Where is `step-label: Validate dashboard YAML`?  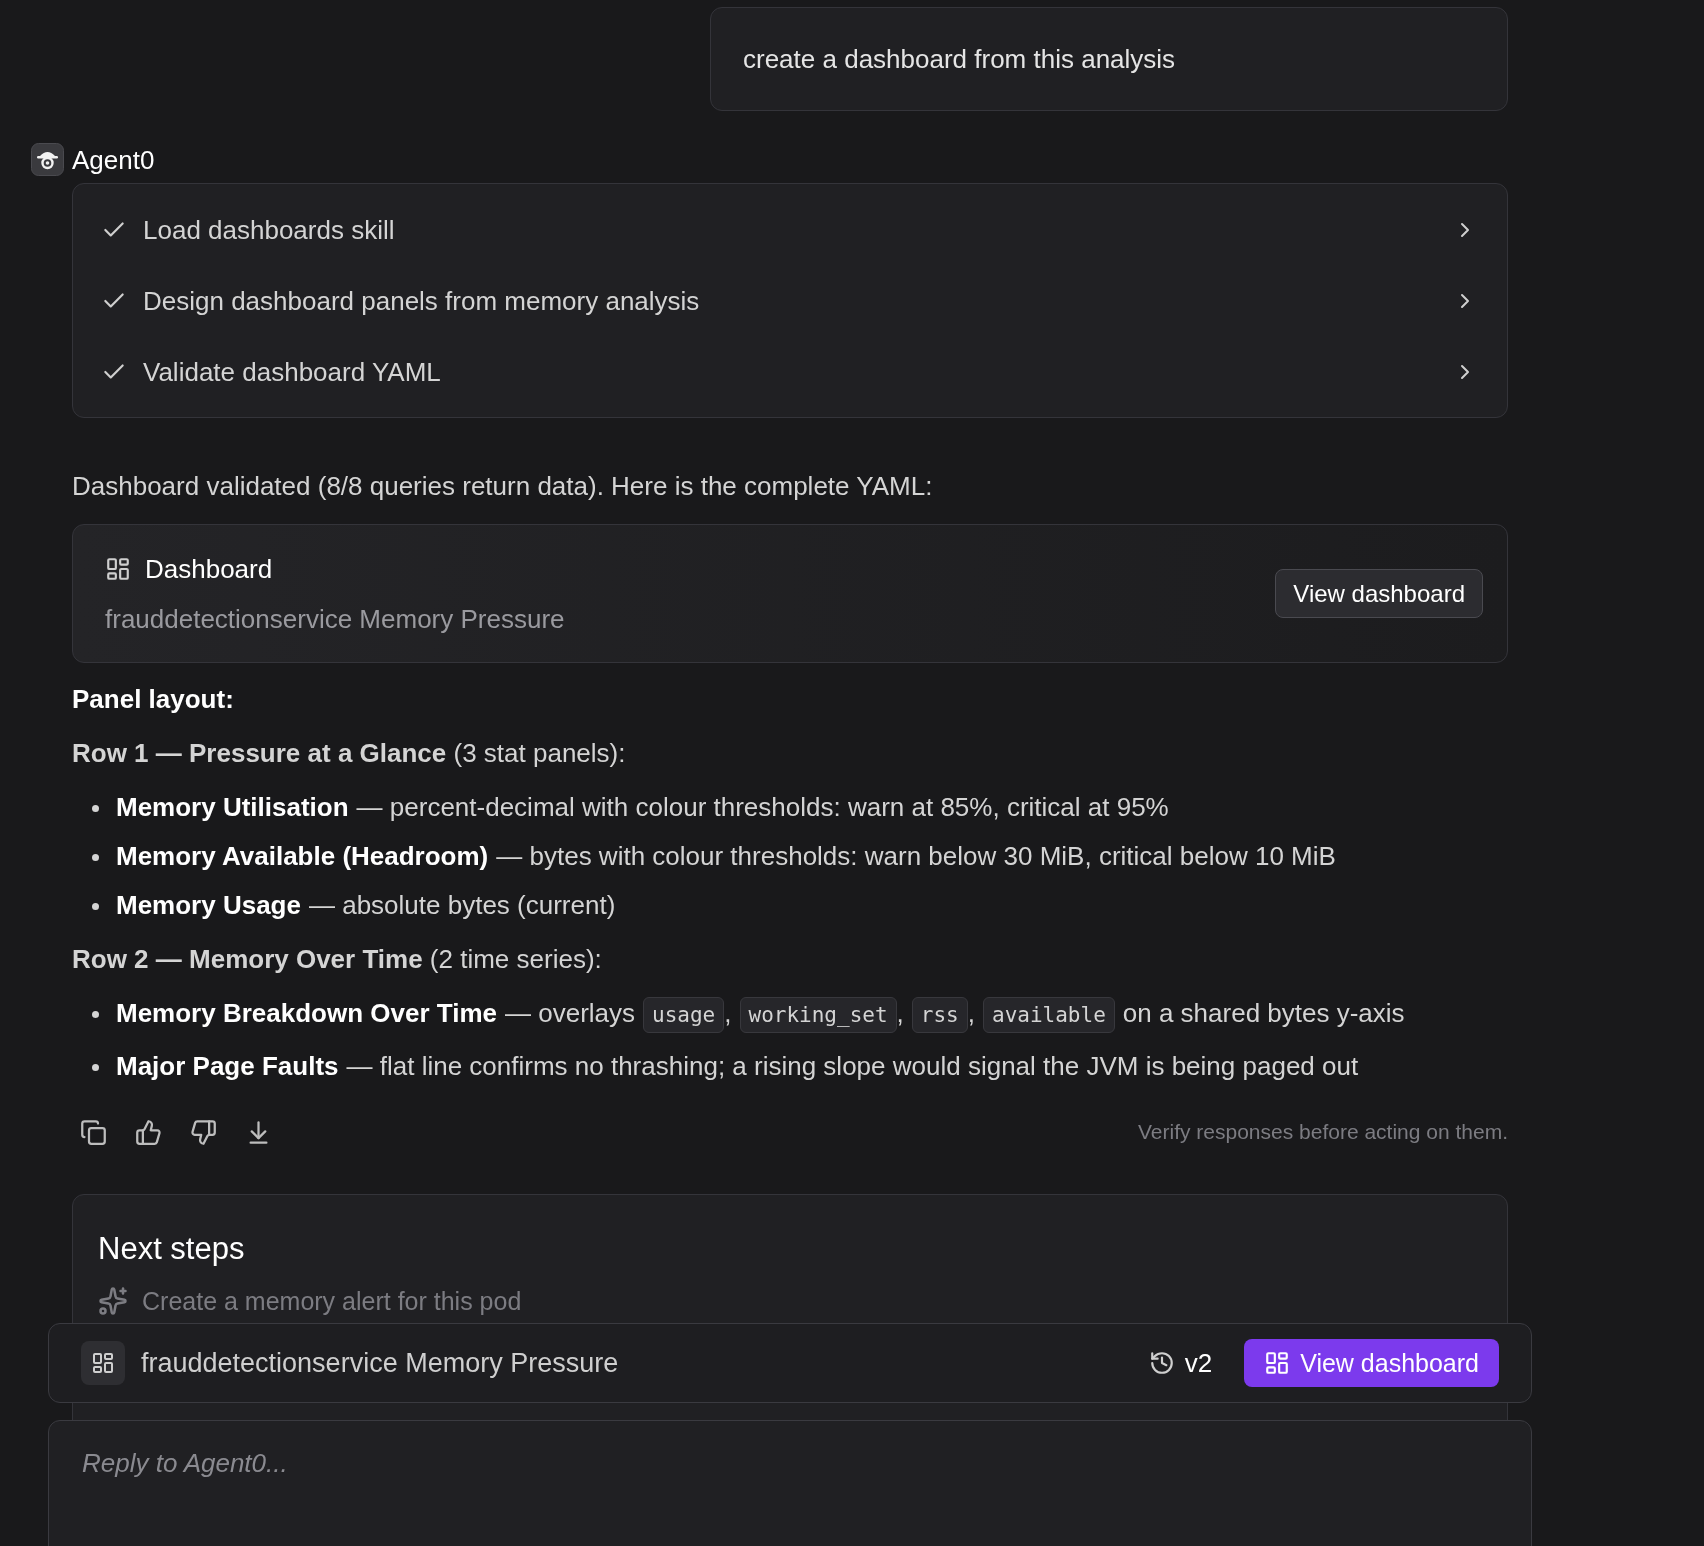 step-label: Validate dashboard YAML is located at coordinates (292, 371).